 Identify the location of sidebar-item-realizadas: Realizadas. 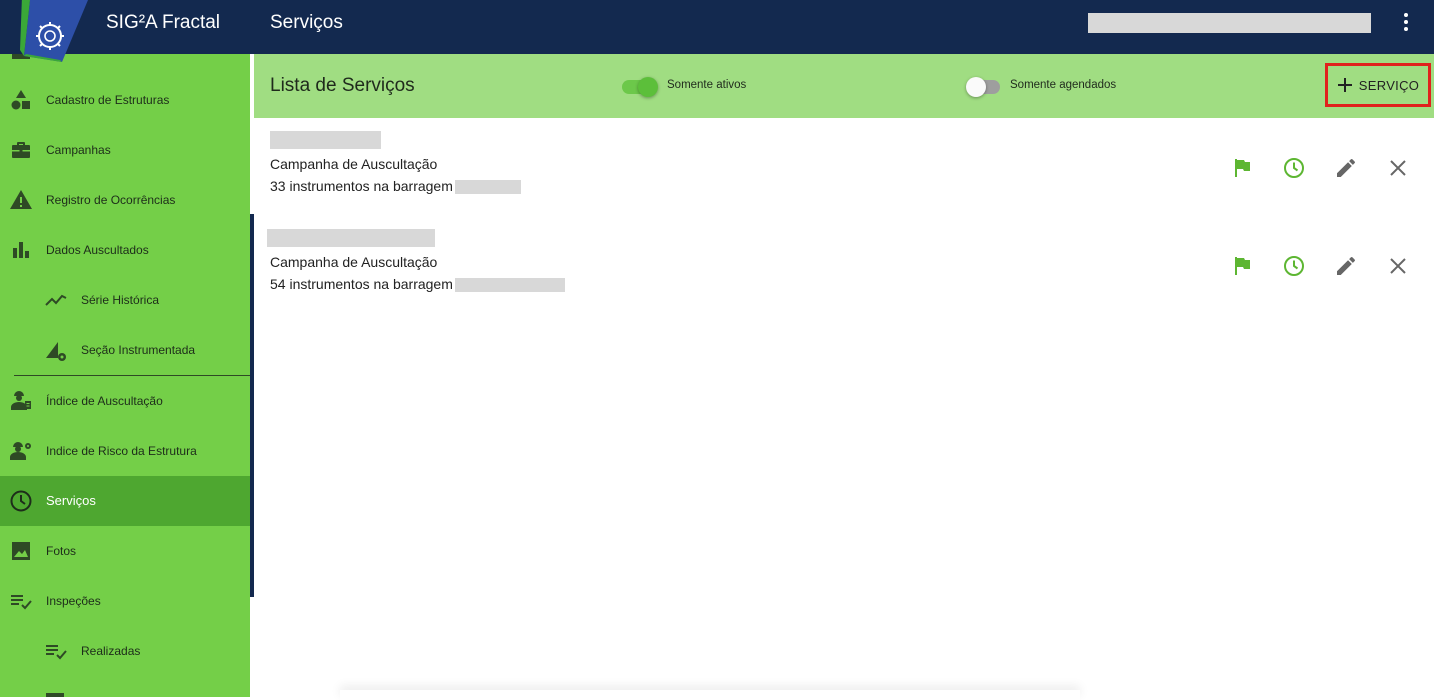
(125, 651).